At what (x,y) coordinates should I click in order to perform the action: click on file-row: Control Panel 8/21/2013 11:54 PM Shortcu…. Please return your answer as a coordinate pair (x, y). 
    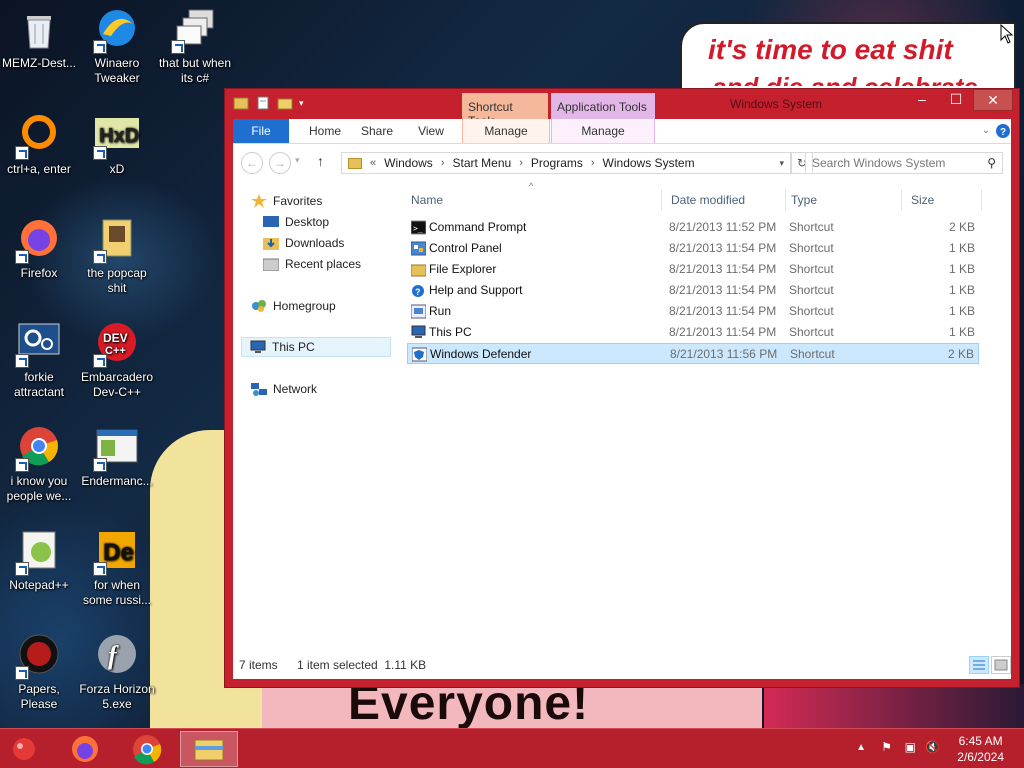
    Looking at the image, I should click on (693, 248).